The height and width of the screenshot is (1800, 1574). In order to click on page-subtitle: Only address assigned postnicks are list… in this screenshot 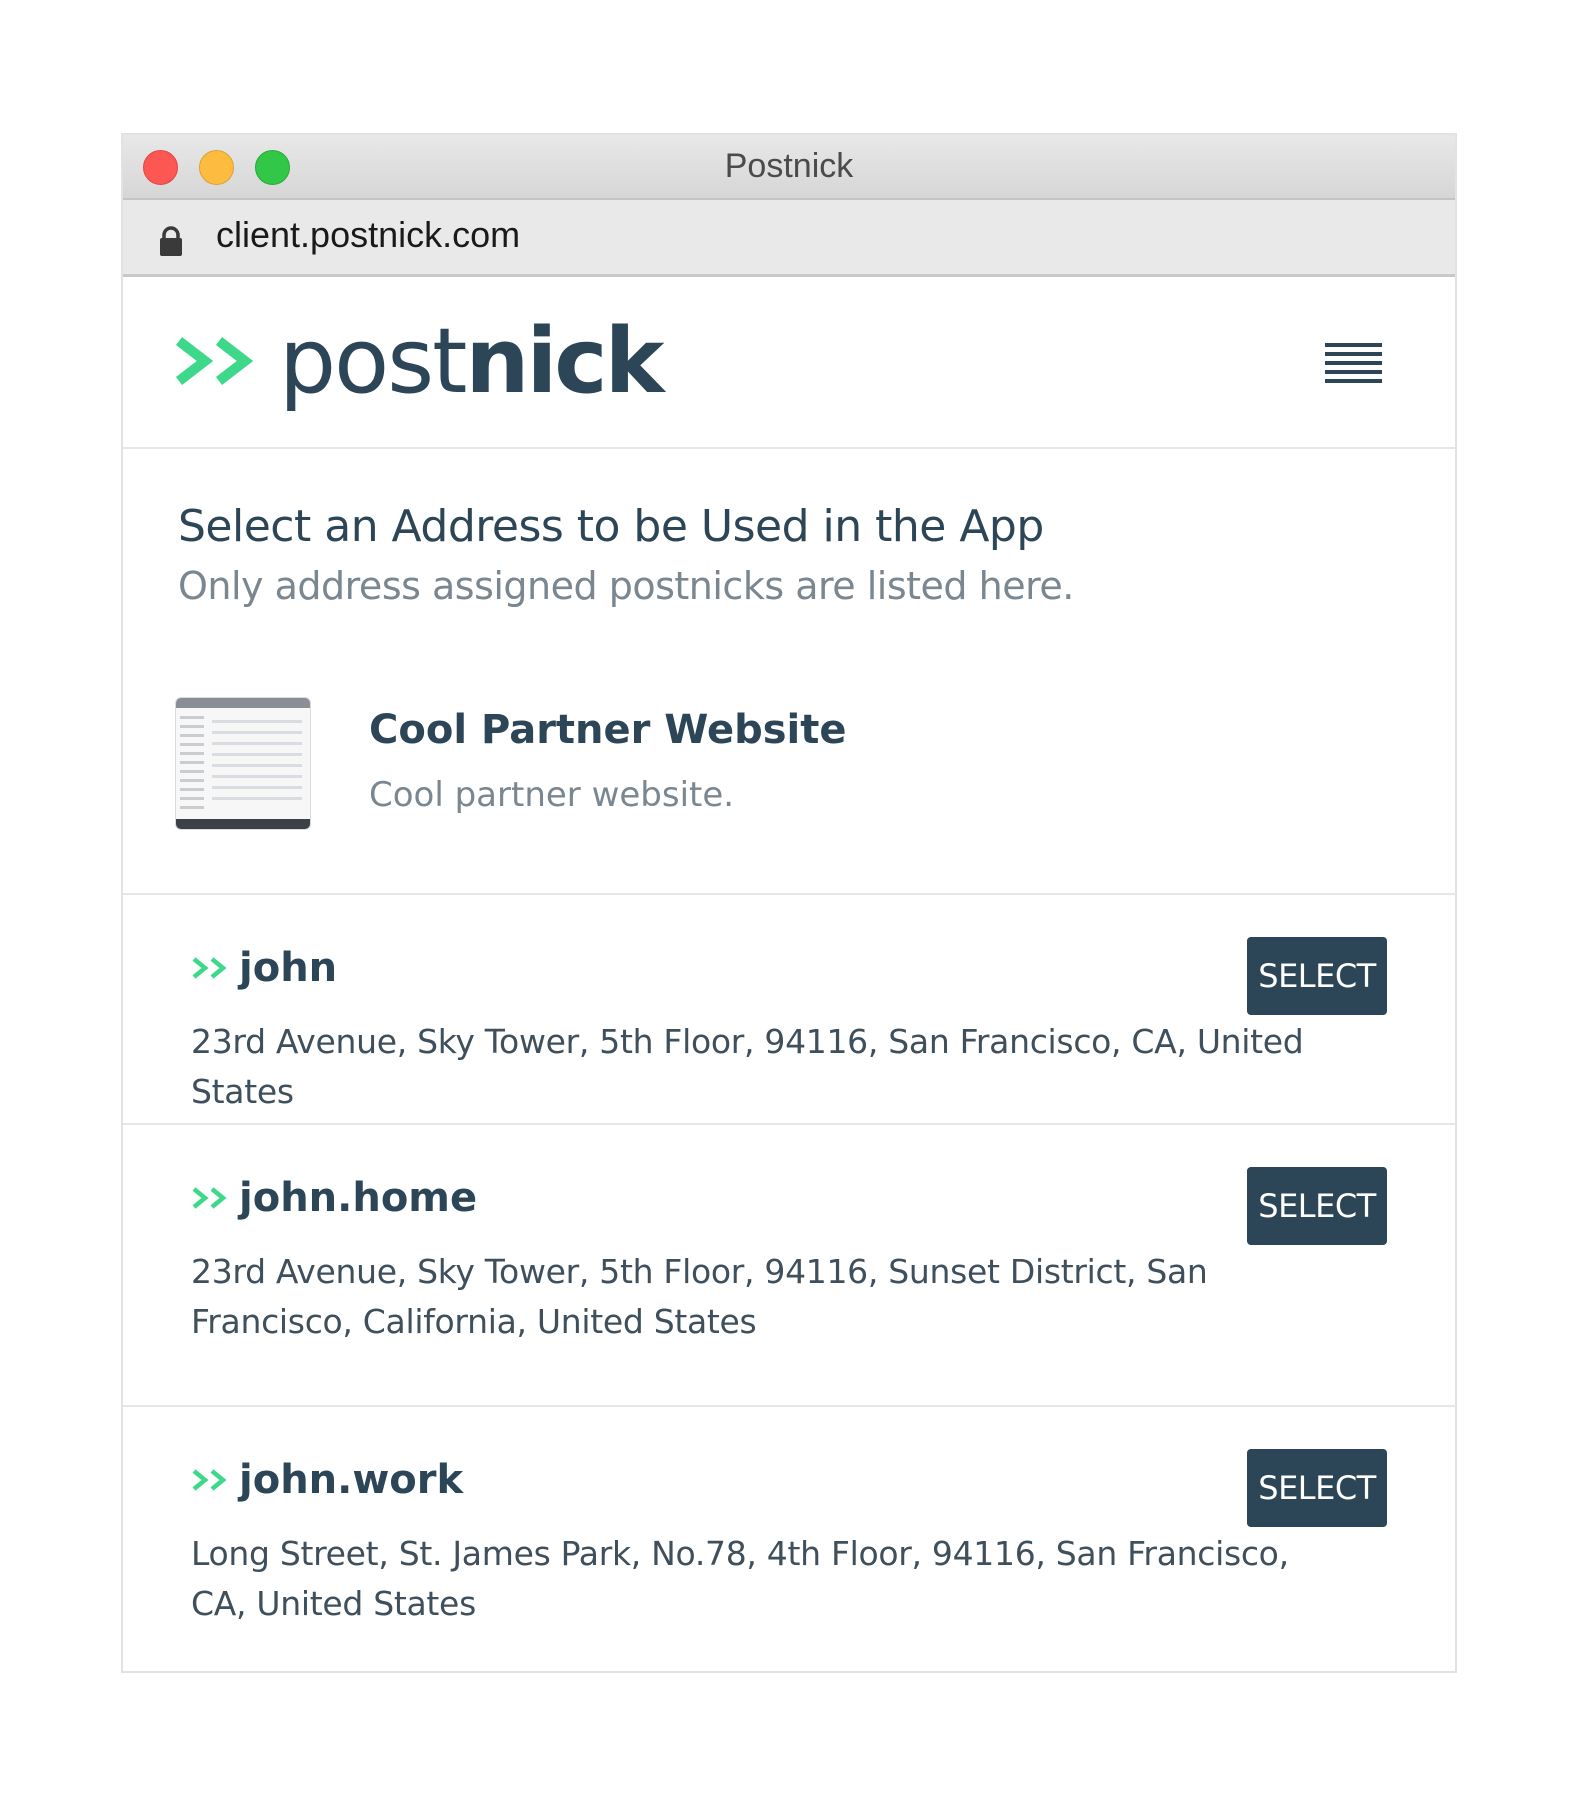, I will do `click(626, 586)`.